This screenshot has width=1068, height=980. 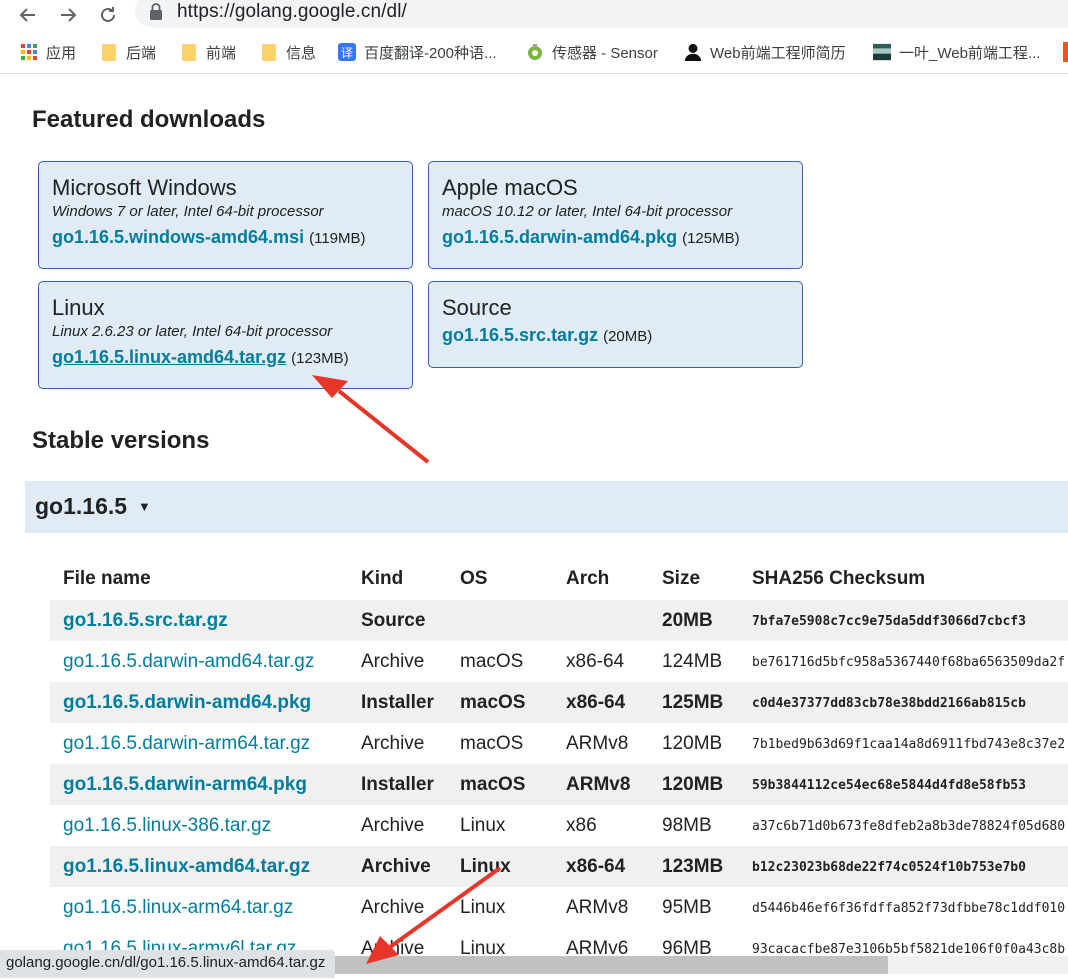 I want to click on overflow-bookmark-icon, so click(x=1065, y=52).